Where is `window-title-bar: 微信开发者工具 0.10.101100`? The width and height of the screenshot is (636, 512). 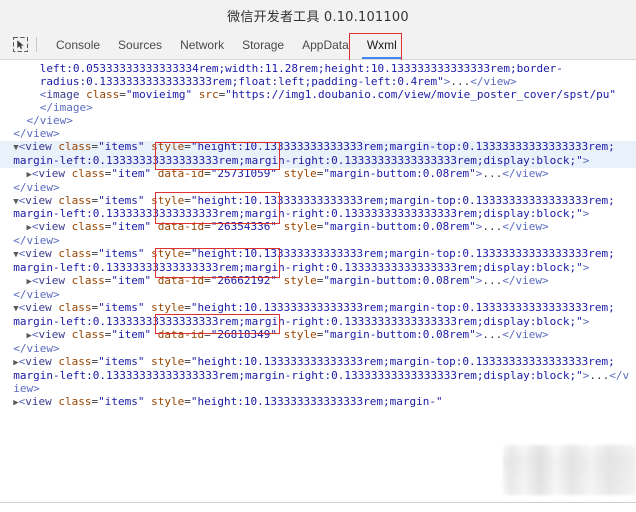
window-title-bar: 微信开发者工具 0.10.101100 is located at coordinates (318, 15).